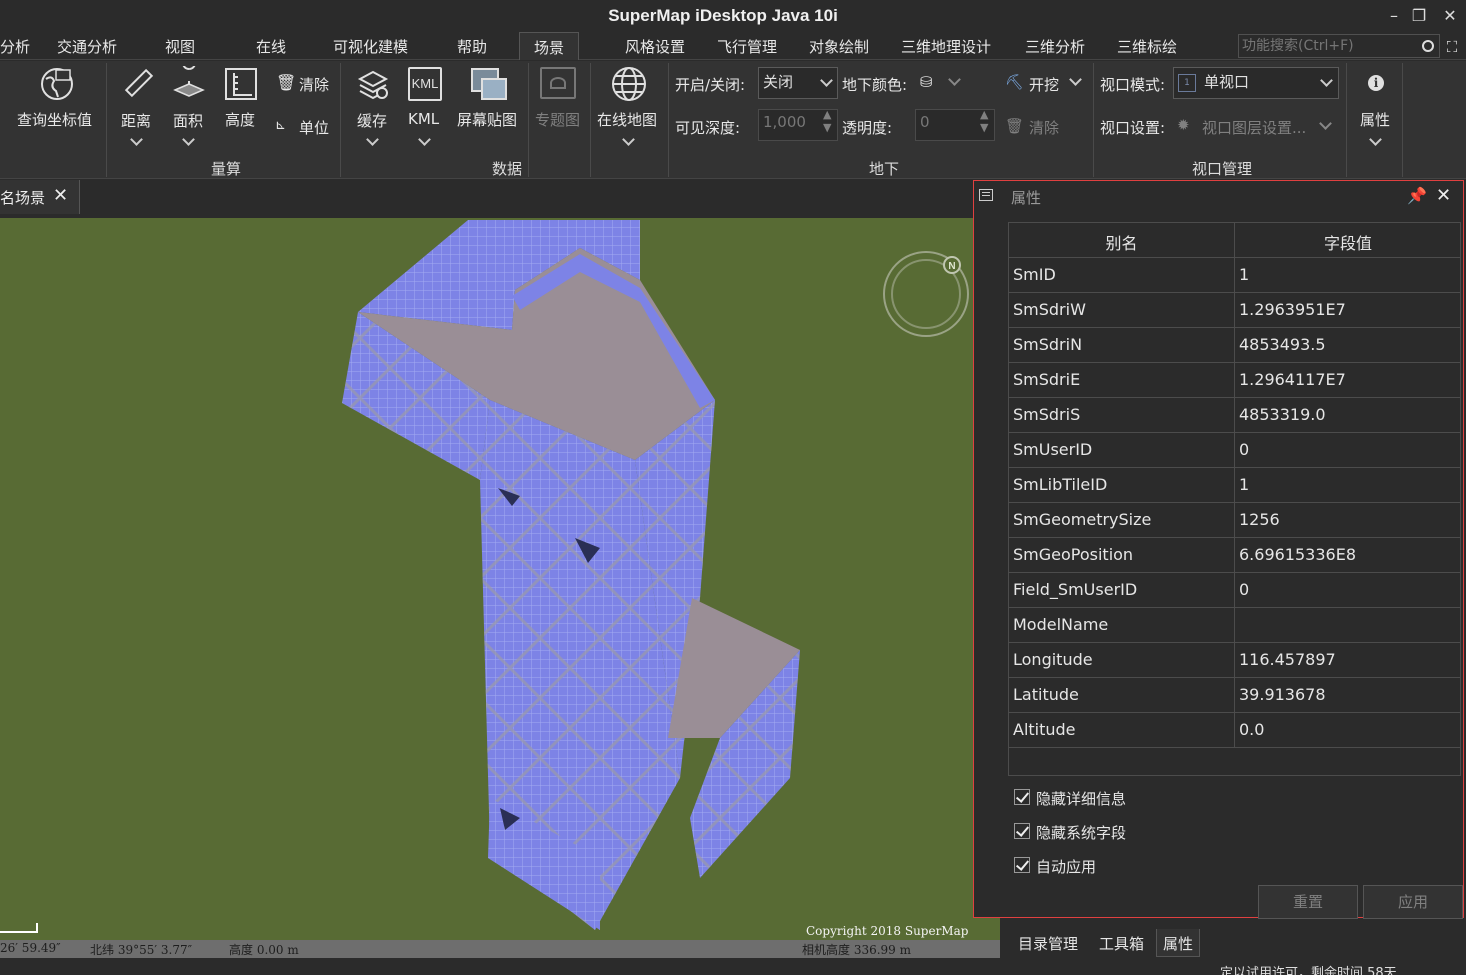  What do you see at coordinates (423, 119) in the screenshot?
I see `kml-button: KML` at bounding box center [423, 119].